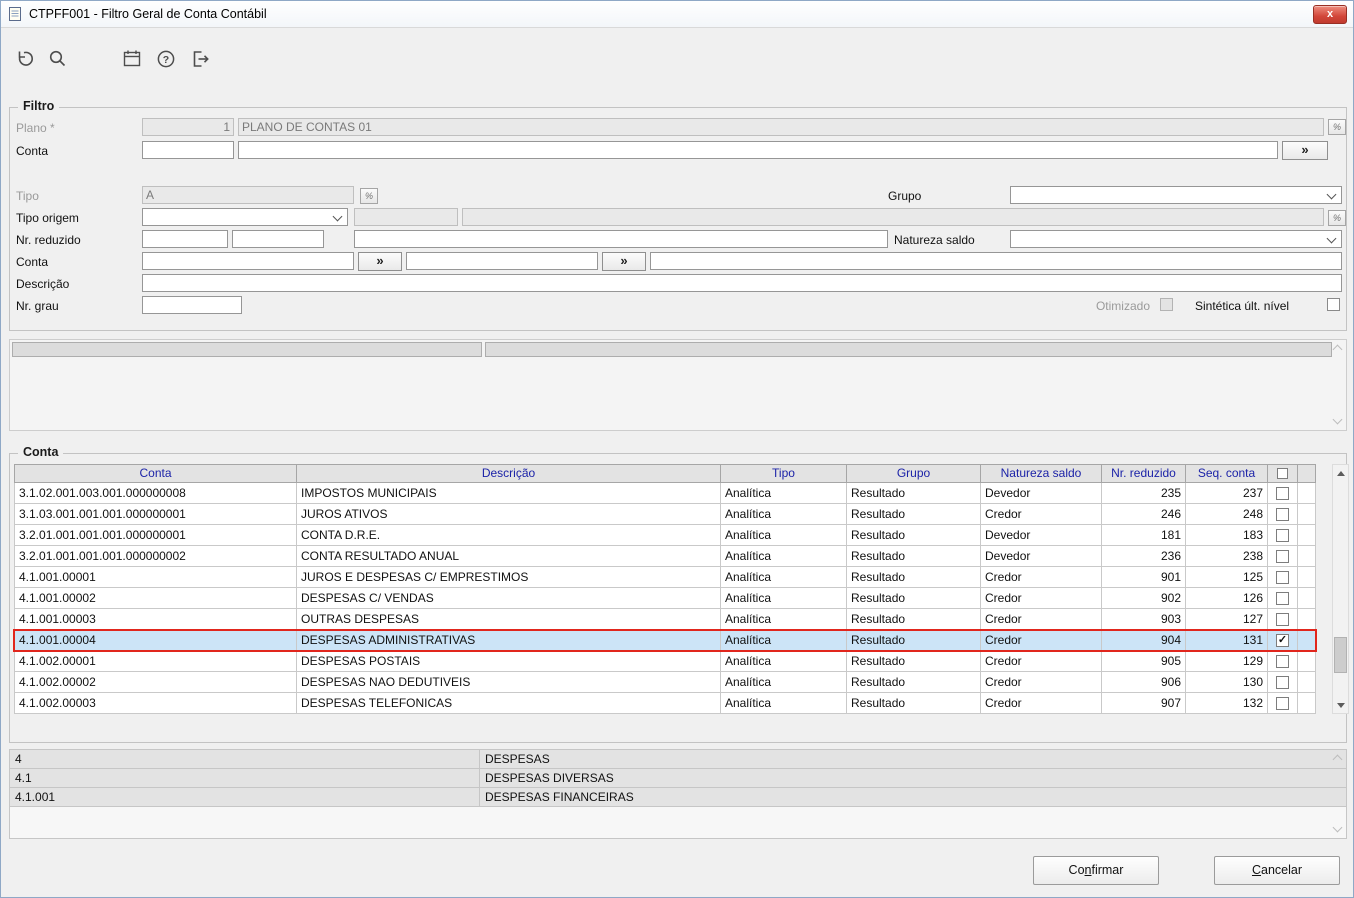 This screenshot has height=898, width=1354. I want to click on undo-icon, so click(24, 59).